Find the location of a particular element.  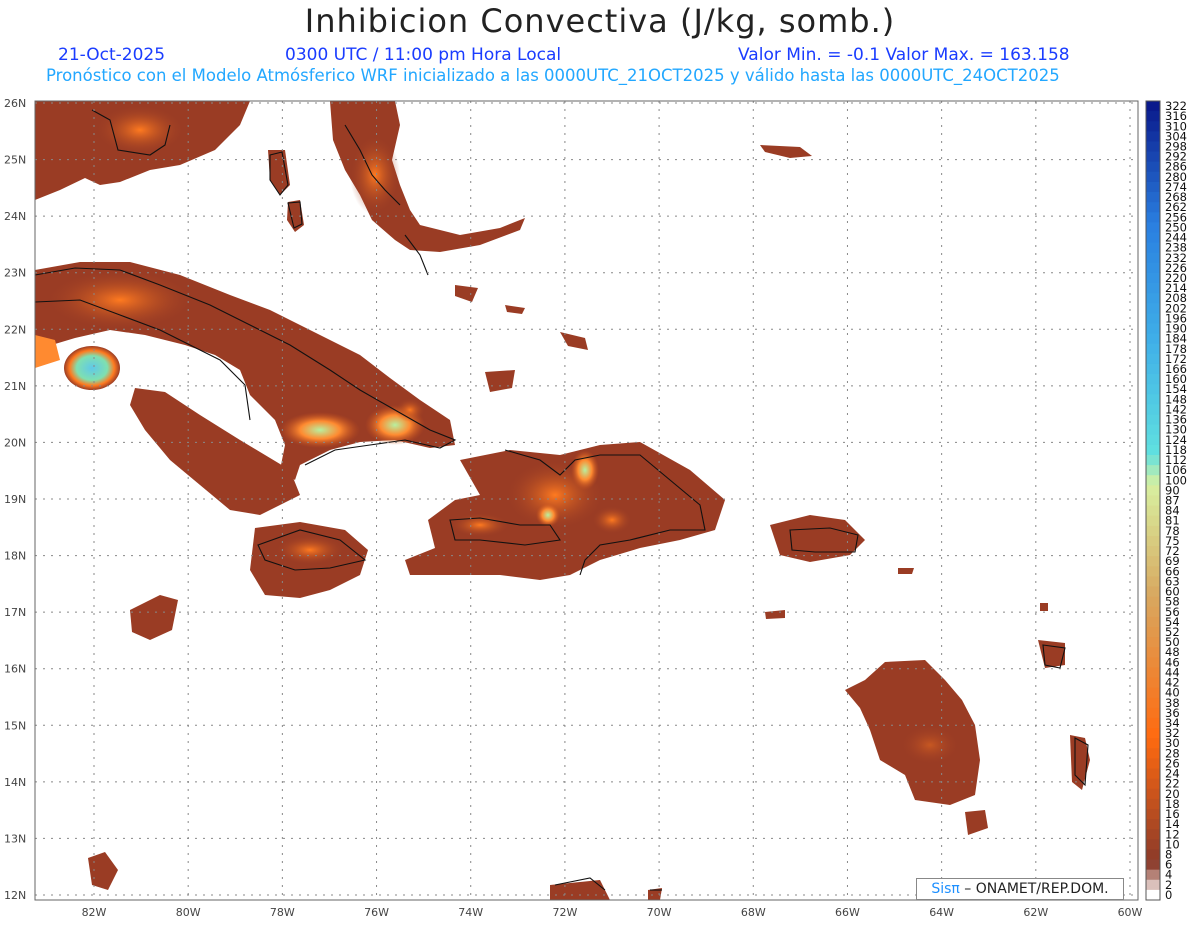

lat-tick-label: 19N is located at coordinates (15, 499).